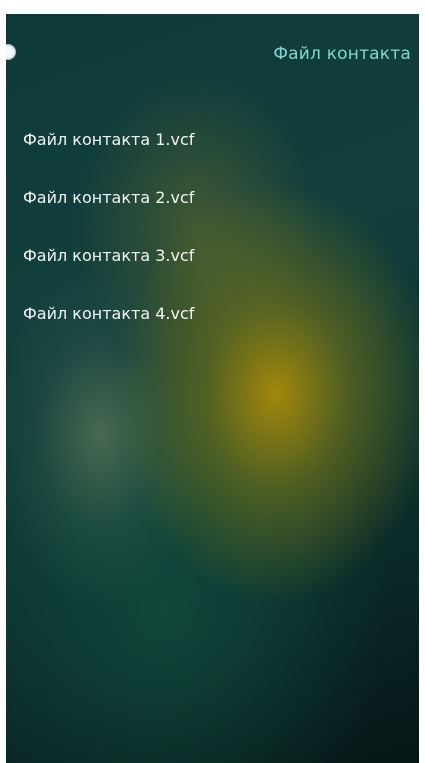  What do you see at coordinates (342, 54) in the screenshot?
I see `page-title: Файл контакта` at bounding box center [342, 54].